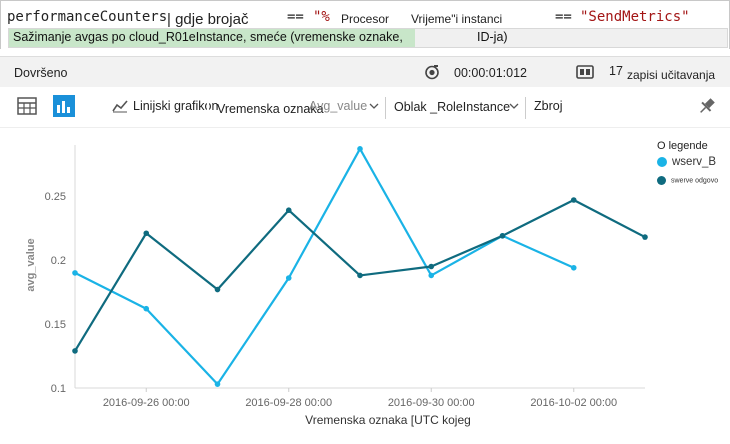  I want to click on toolbar-gap, so click(208, 107).